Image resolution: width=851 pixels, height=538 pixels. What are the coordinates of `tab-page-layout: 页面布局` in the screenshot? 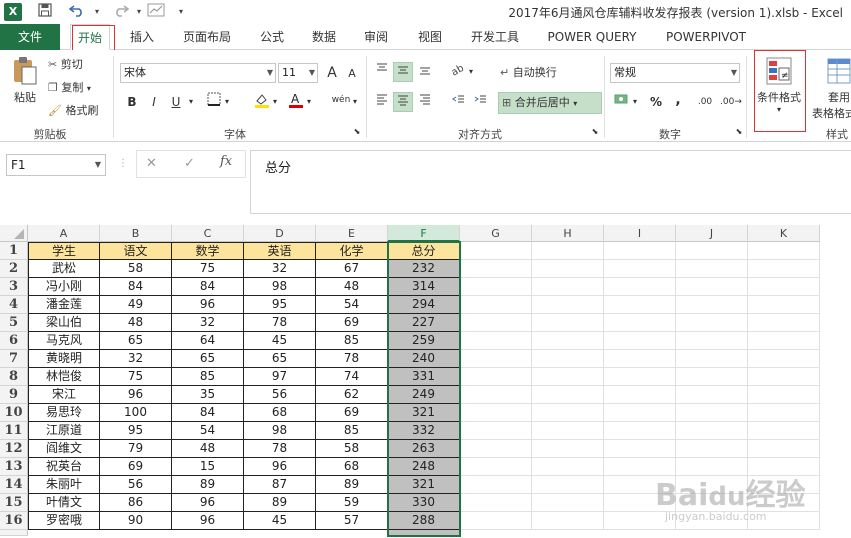 It's located at (207, 37).